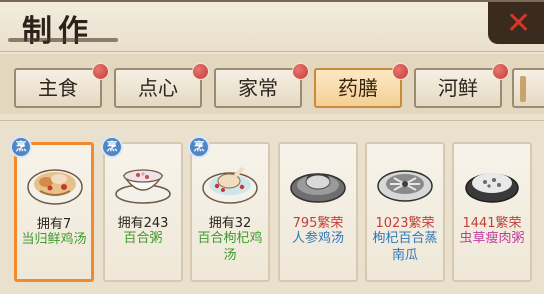 The image size is (544, 294). What do you see at coordinates (405, 223) in the screenshot?
I see `prosperity-cost: 1023繁荣` at bounding box center [405, 223].